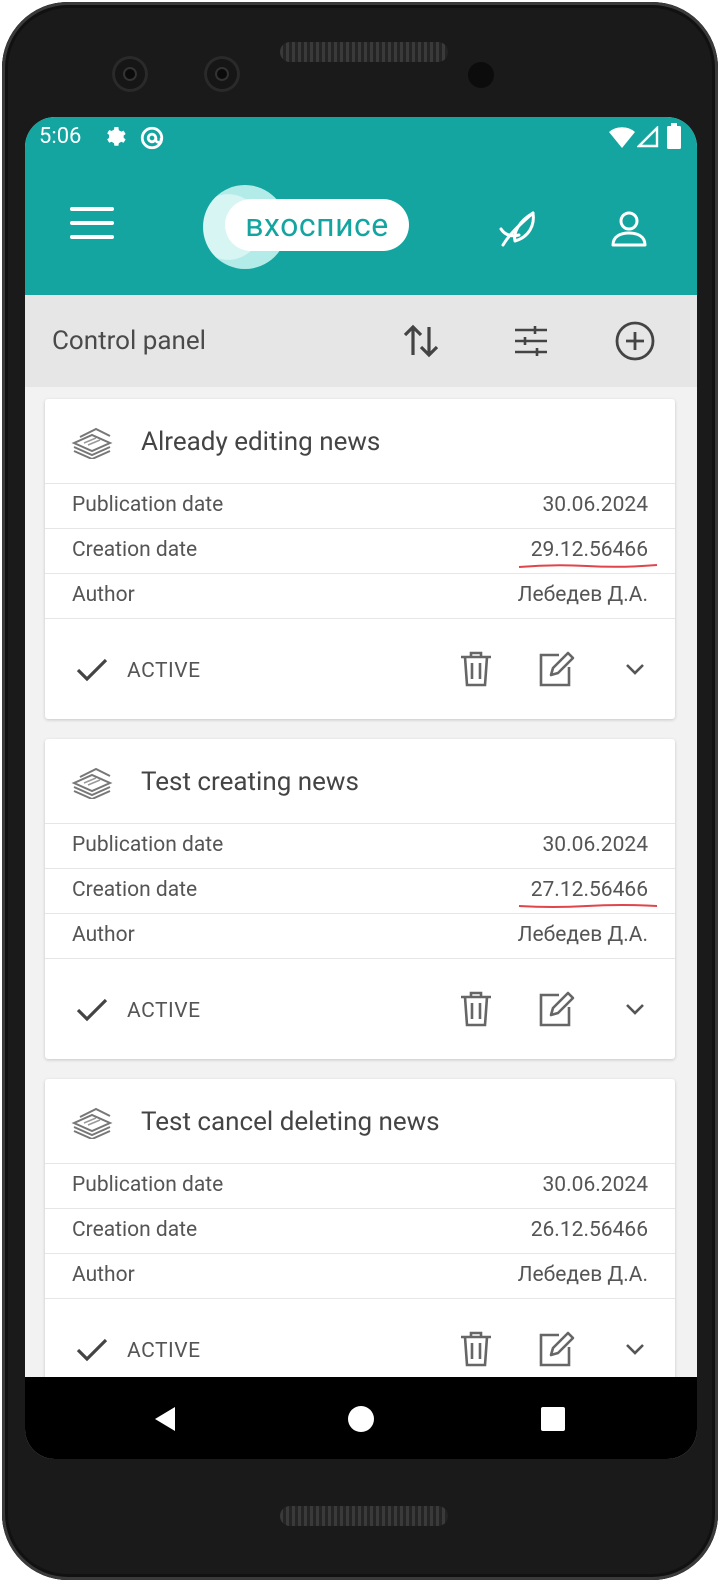 The width and height of the screenshot is (722, 1584). I want to click on app-bar: вхосписе, so click(361, 226).